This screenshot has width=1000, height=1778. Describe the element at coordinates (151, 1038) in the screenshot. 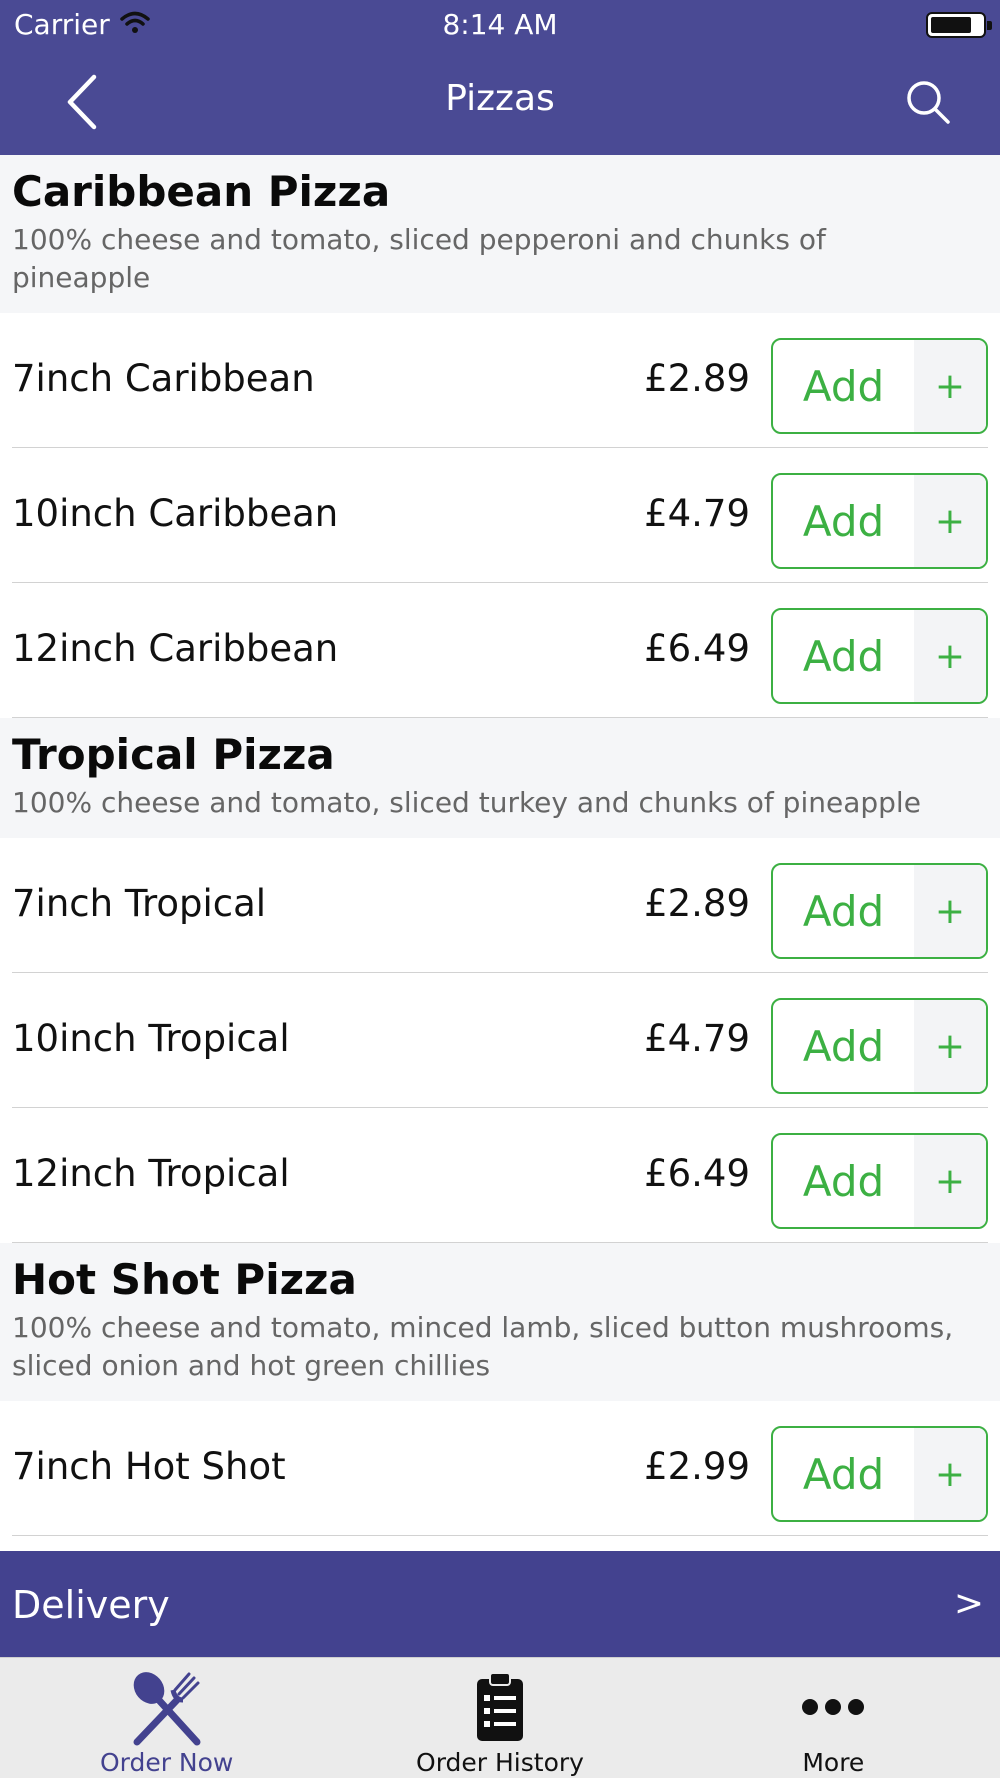

I see `item-name: 10inch Tropical` at that location.